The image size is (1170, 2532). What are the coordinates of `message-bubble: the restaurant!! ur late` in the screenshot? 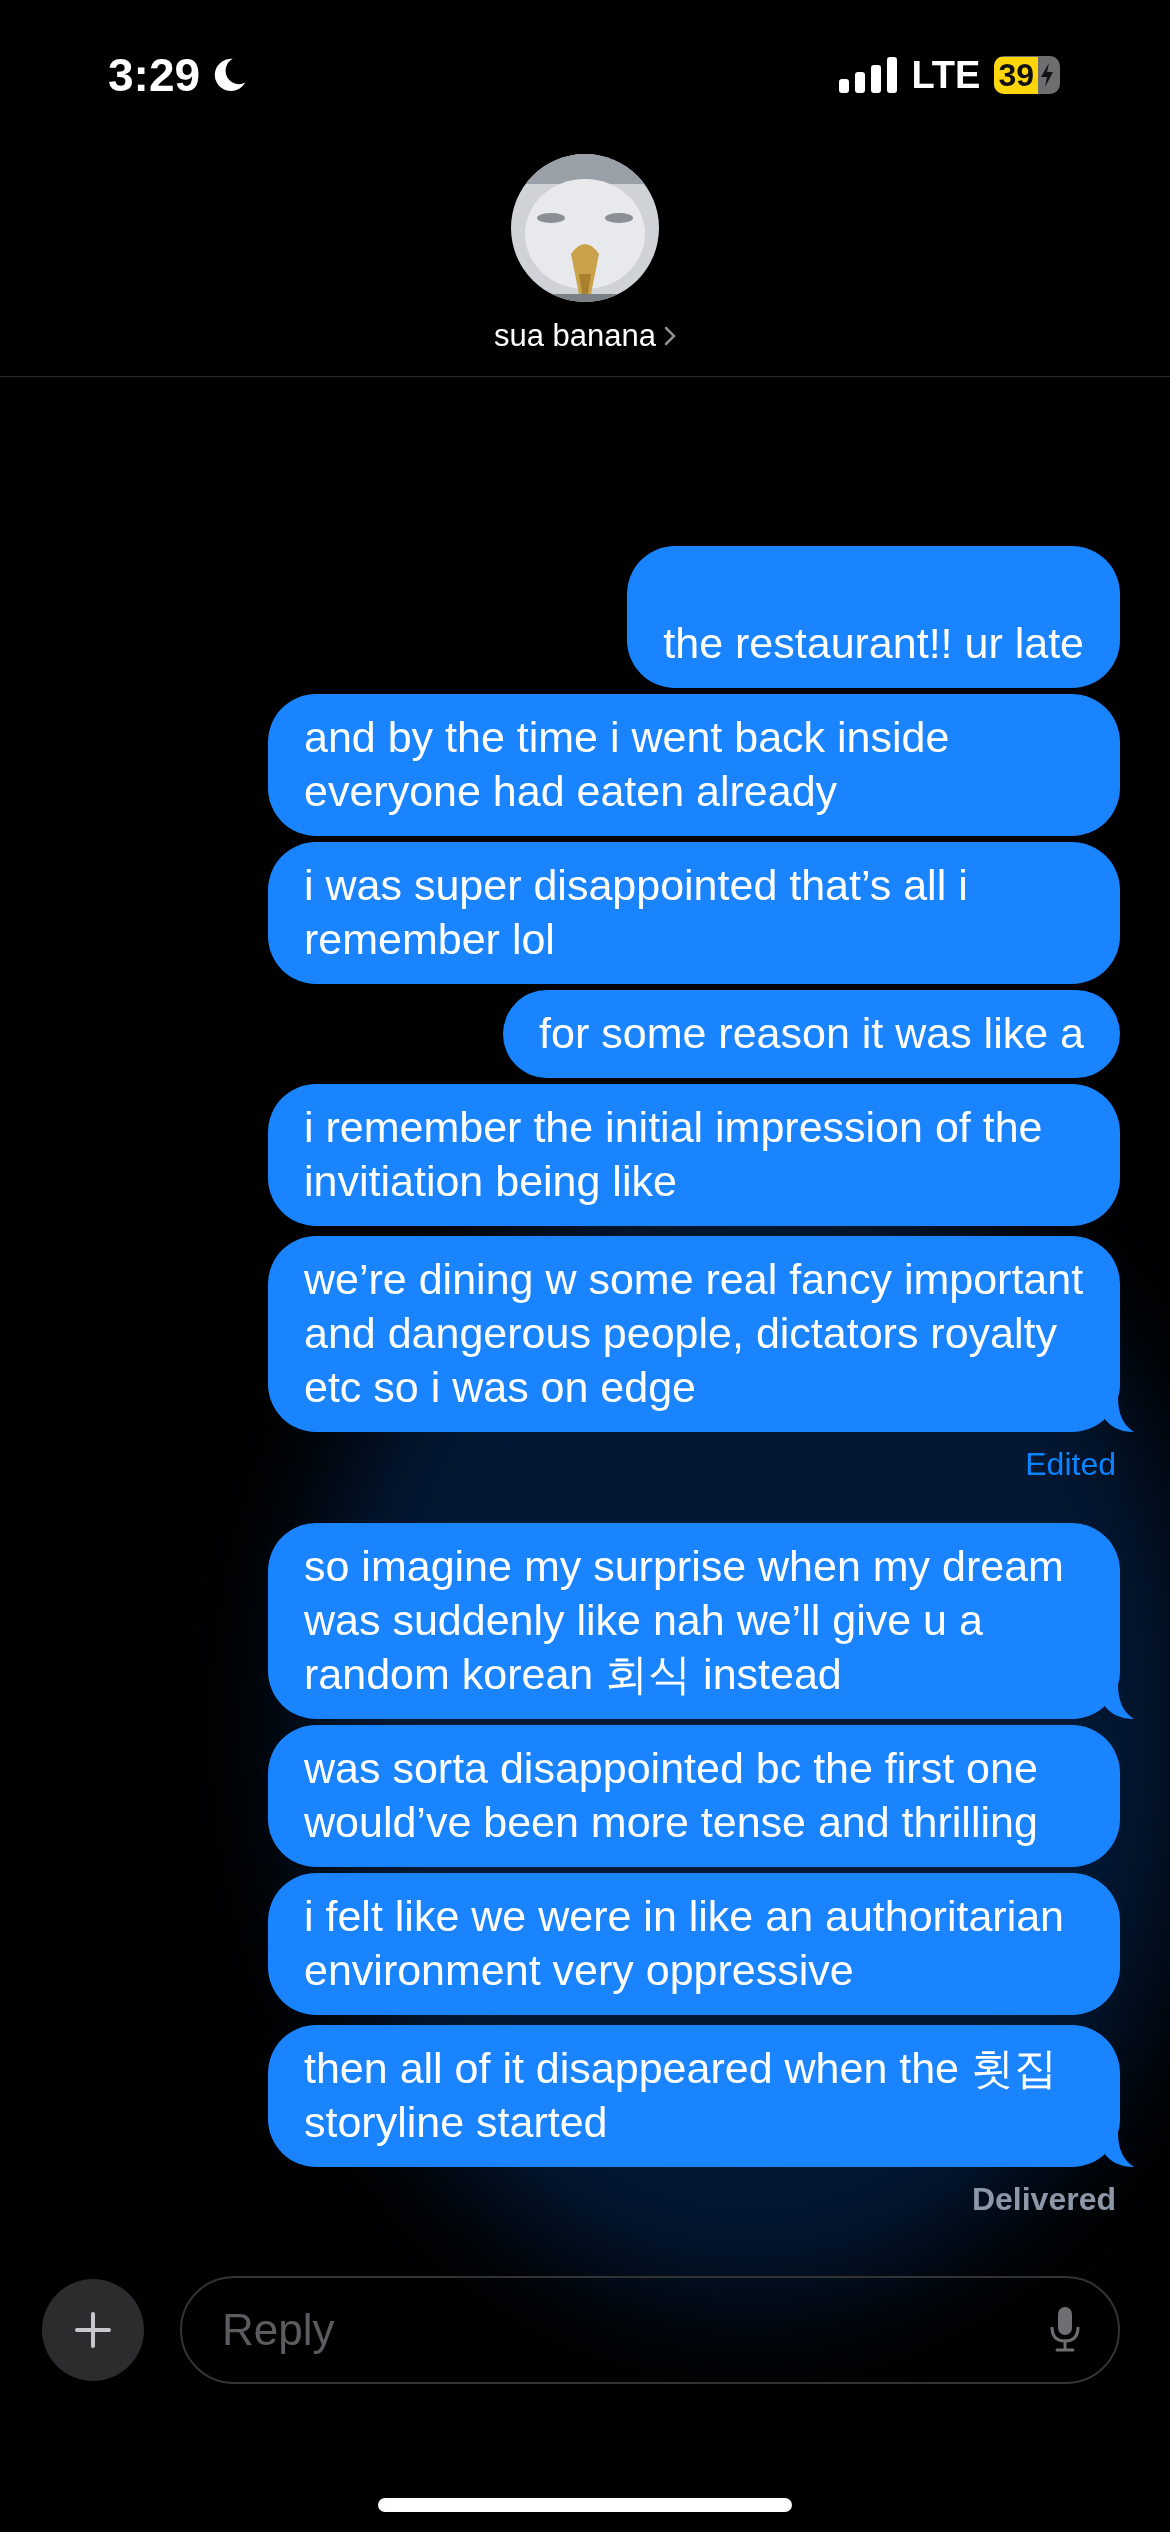 It's located at (873, 617).